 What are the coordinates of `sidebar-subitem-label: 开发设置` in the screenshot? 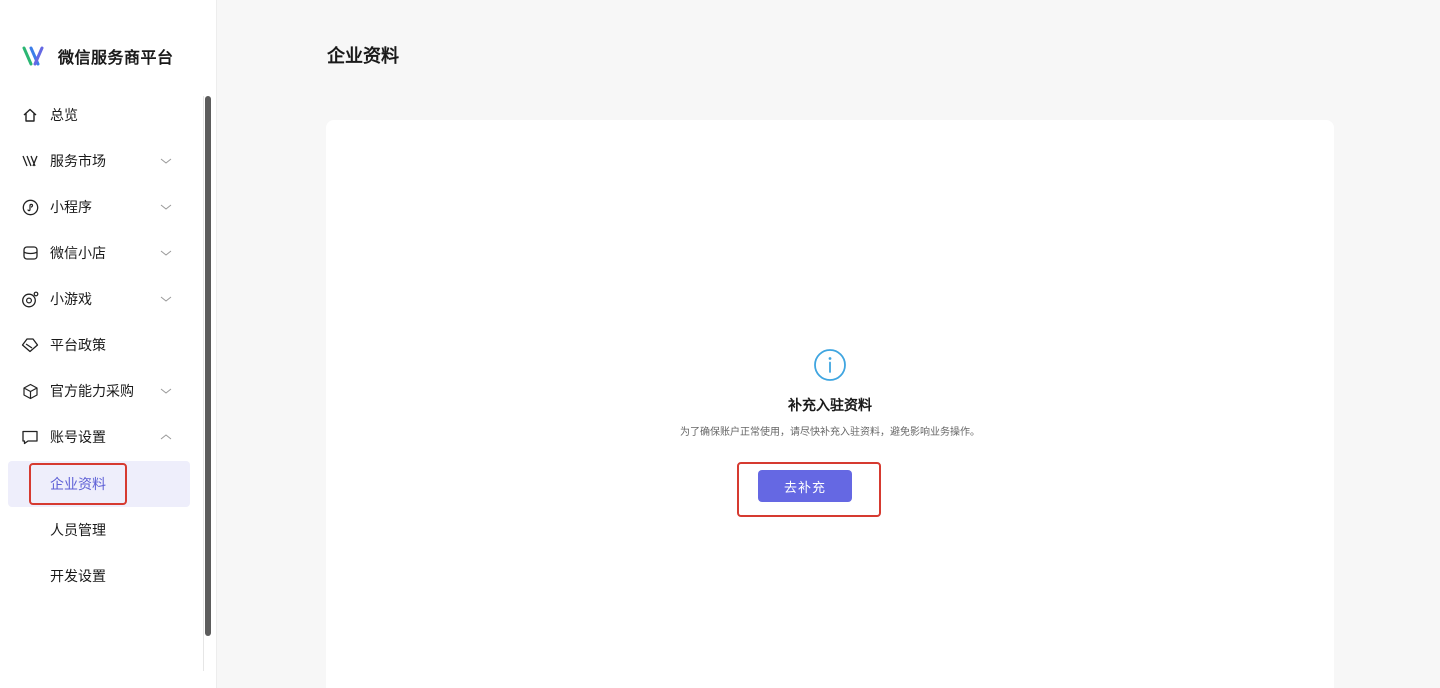 It's located at (78, 577).